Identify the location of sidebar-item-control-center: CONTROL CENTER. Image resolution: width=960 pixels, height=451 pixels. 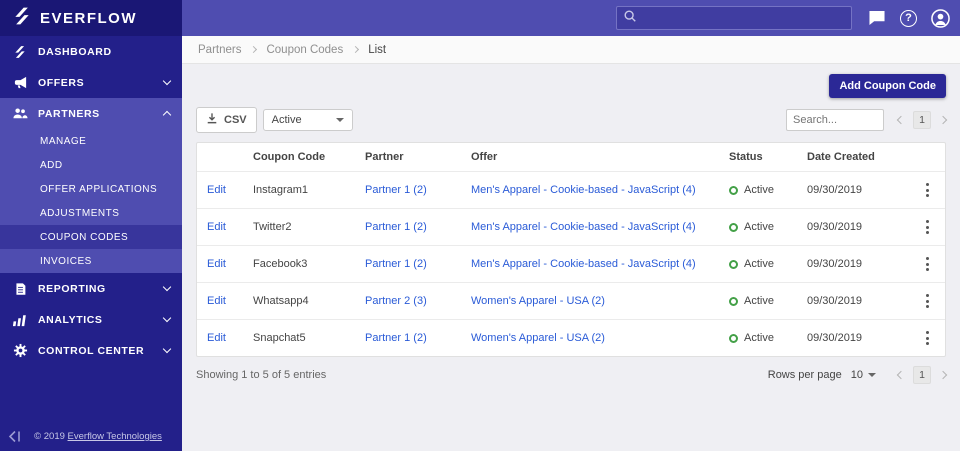
(91, 350).